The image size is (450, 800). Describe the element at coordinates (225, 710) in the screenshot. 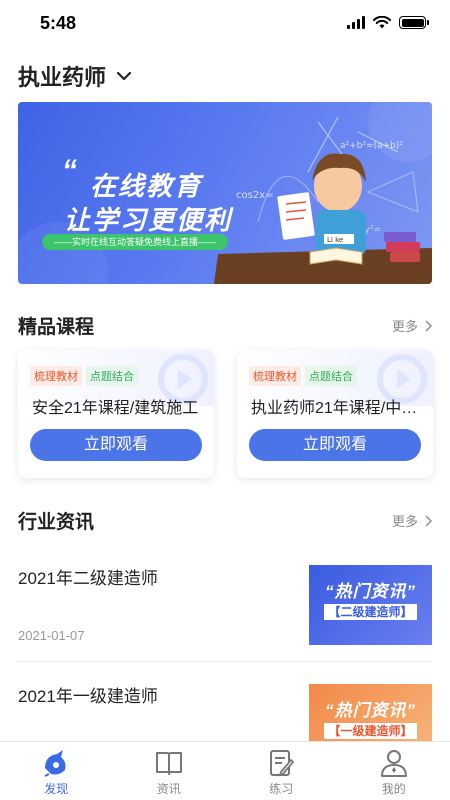

I see `news-item: 2021年一级建造师 “热门资讯” 【一级建造师】` at that location.